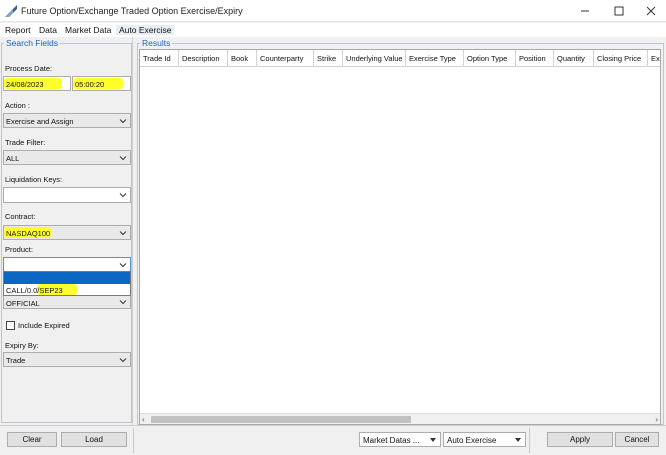 The image size is (666, 455). I want to click on load-button: Load, so click(94, 439).